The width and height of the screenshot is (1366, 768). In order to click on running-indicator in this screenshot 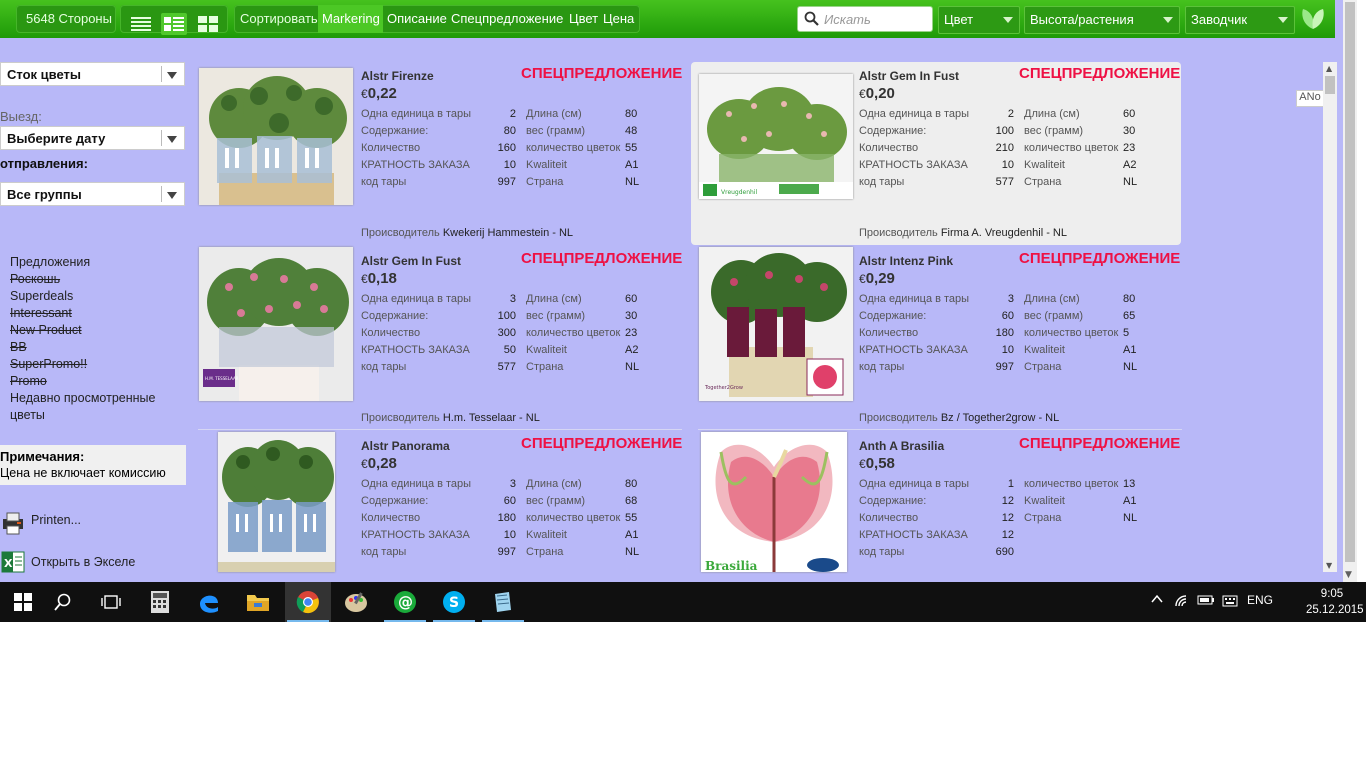, I will do `click(405, 621)`.